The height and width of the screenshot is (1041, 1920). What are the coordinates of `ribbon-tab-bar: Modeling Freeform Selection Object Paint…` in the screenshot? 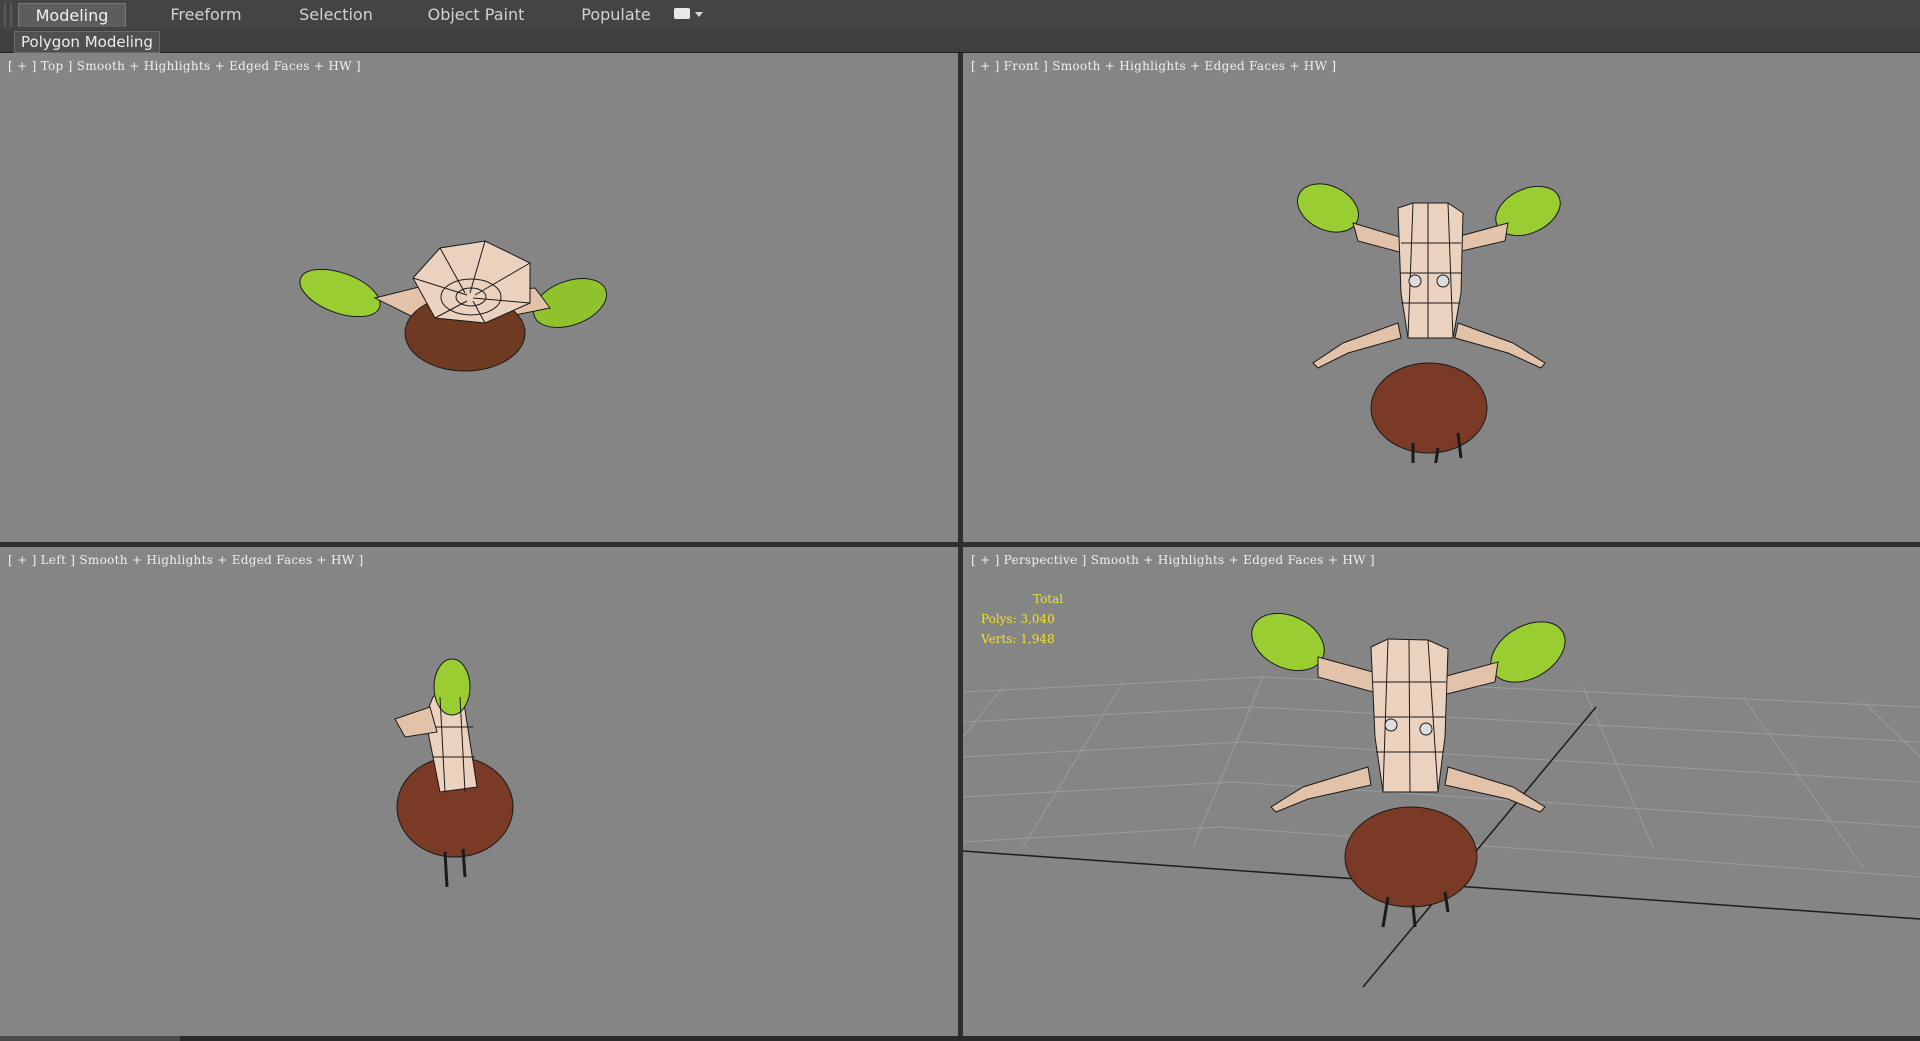 It's located at (960, 15).